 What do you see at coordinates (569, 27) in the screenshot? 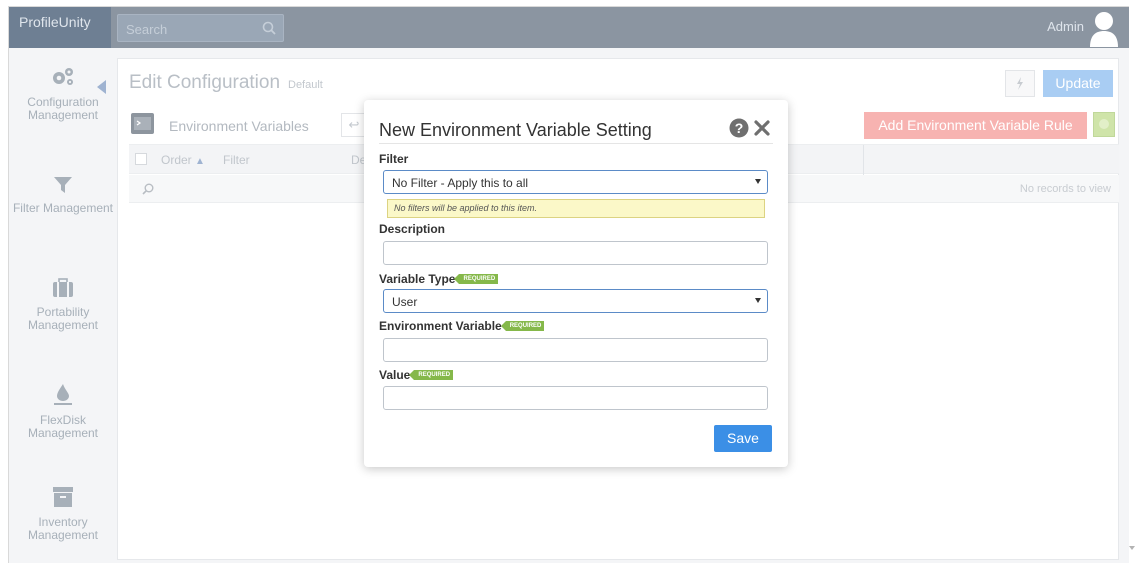
I see `top-bar: ProfileUnity Search Admin` at bounding box center [569, 27].